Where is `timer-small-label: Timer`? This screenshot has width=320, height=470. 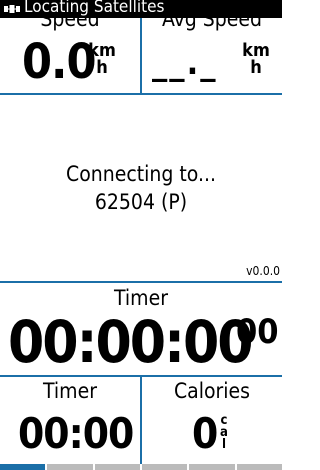
timer-small-label: Timer is located at coordinates (70, 391).